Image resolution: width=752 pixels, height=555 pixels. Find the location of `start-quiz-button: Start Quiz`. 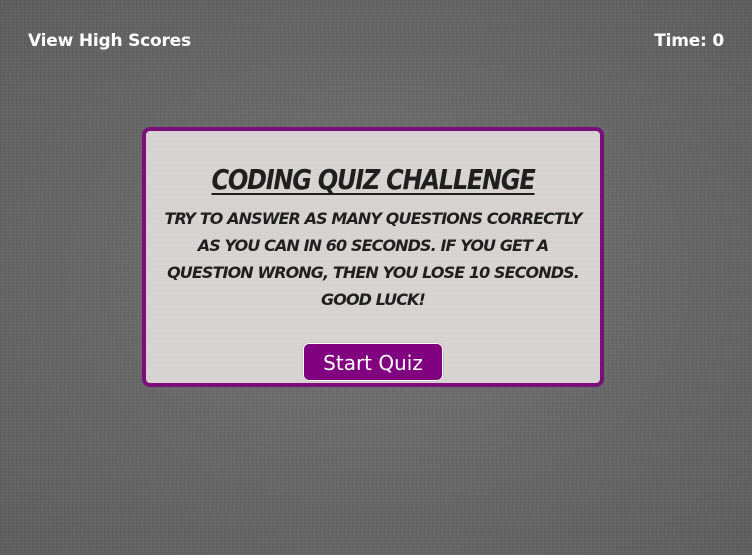

start-quiz-button: Start Quiz is located at coordinates (373, 362).